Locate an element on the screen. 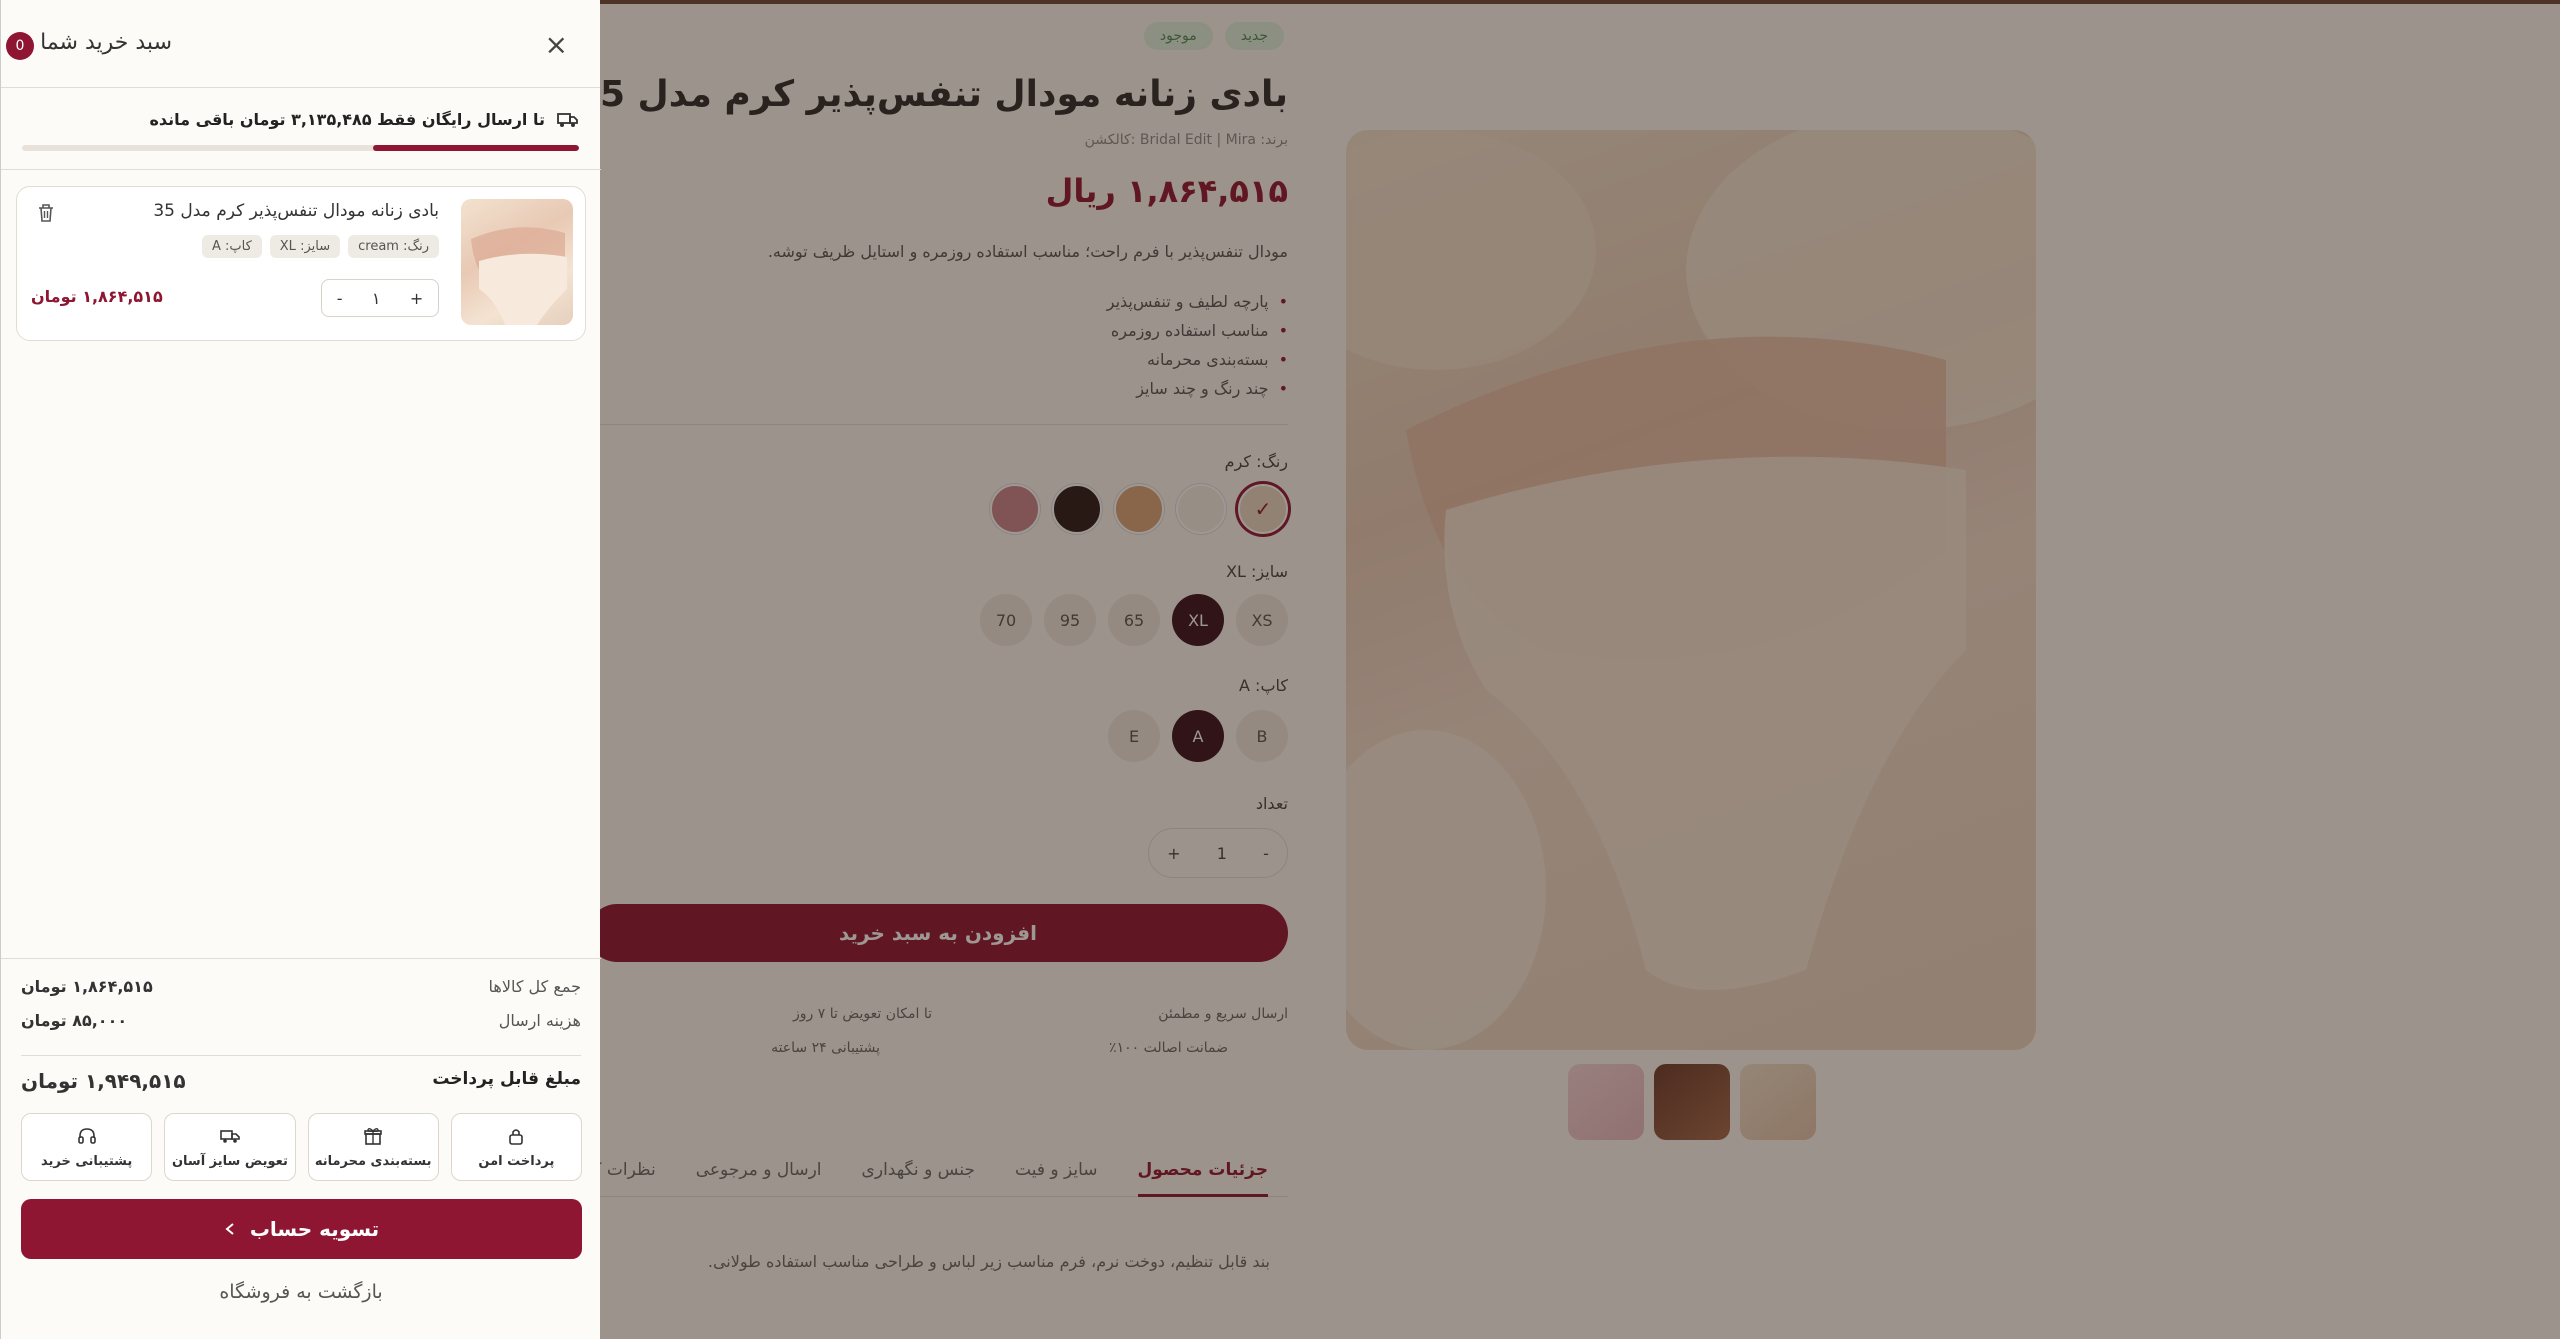 This screenshot has height=1339, width=2560. checkout-label: تسویه حساب is located at coordinates (314, 1229).